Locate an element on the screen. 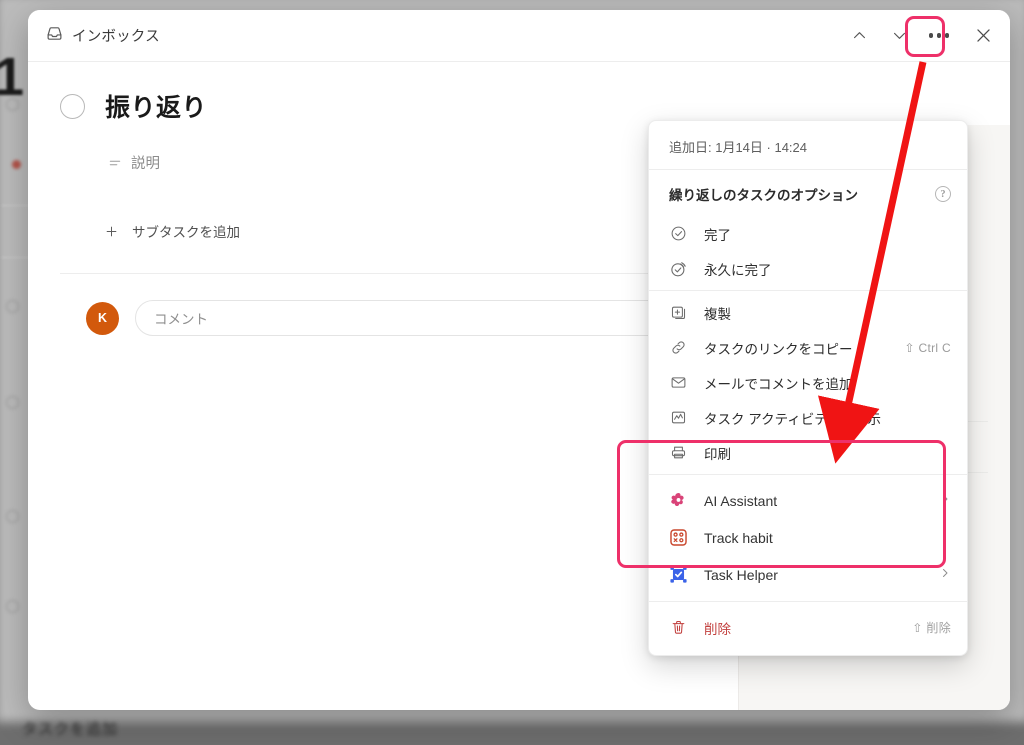 Image resolution: width=1024 pixels, height=745 pixels. ai-assistant-icon is located at coordinates (678, 500).